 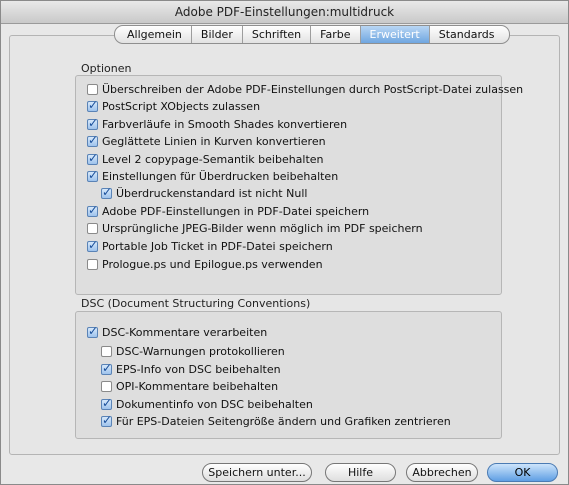 I want to click on option-copypage: Level 2 copypage-Semantik beibehalten, so click(x=205, y=158).